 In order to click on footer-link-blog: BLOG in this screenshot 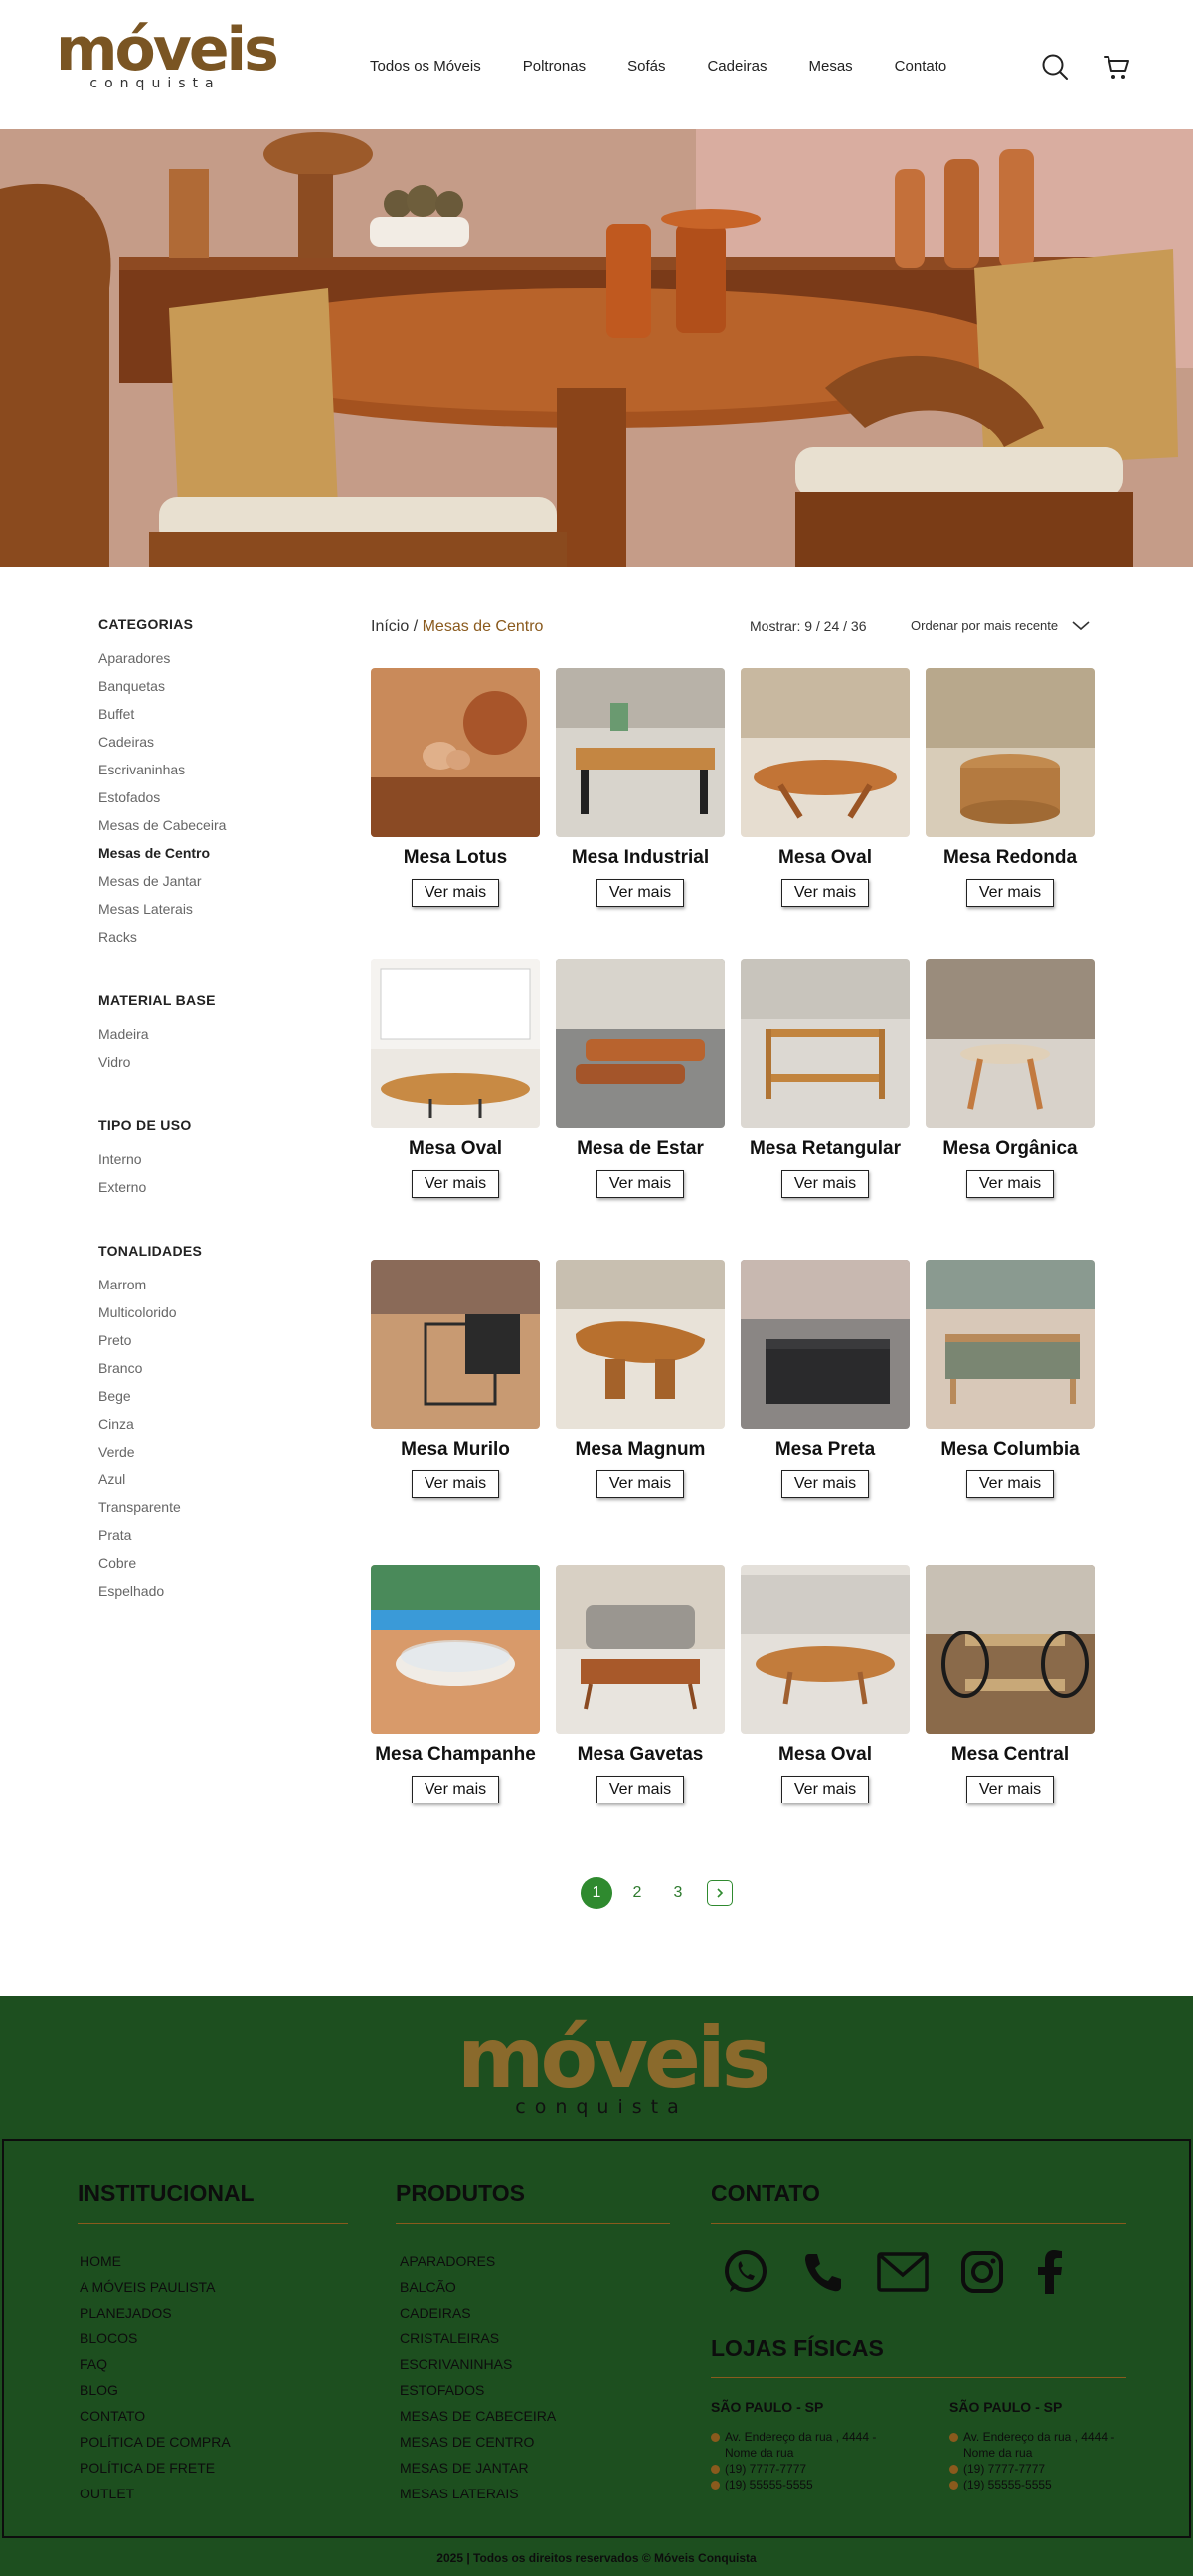, I will do `click(155, 2390)`.